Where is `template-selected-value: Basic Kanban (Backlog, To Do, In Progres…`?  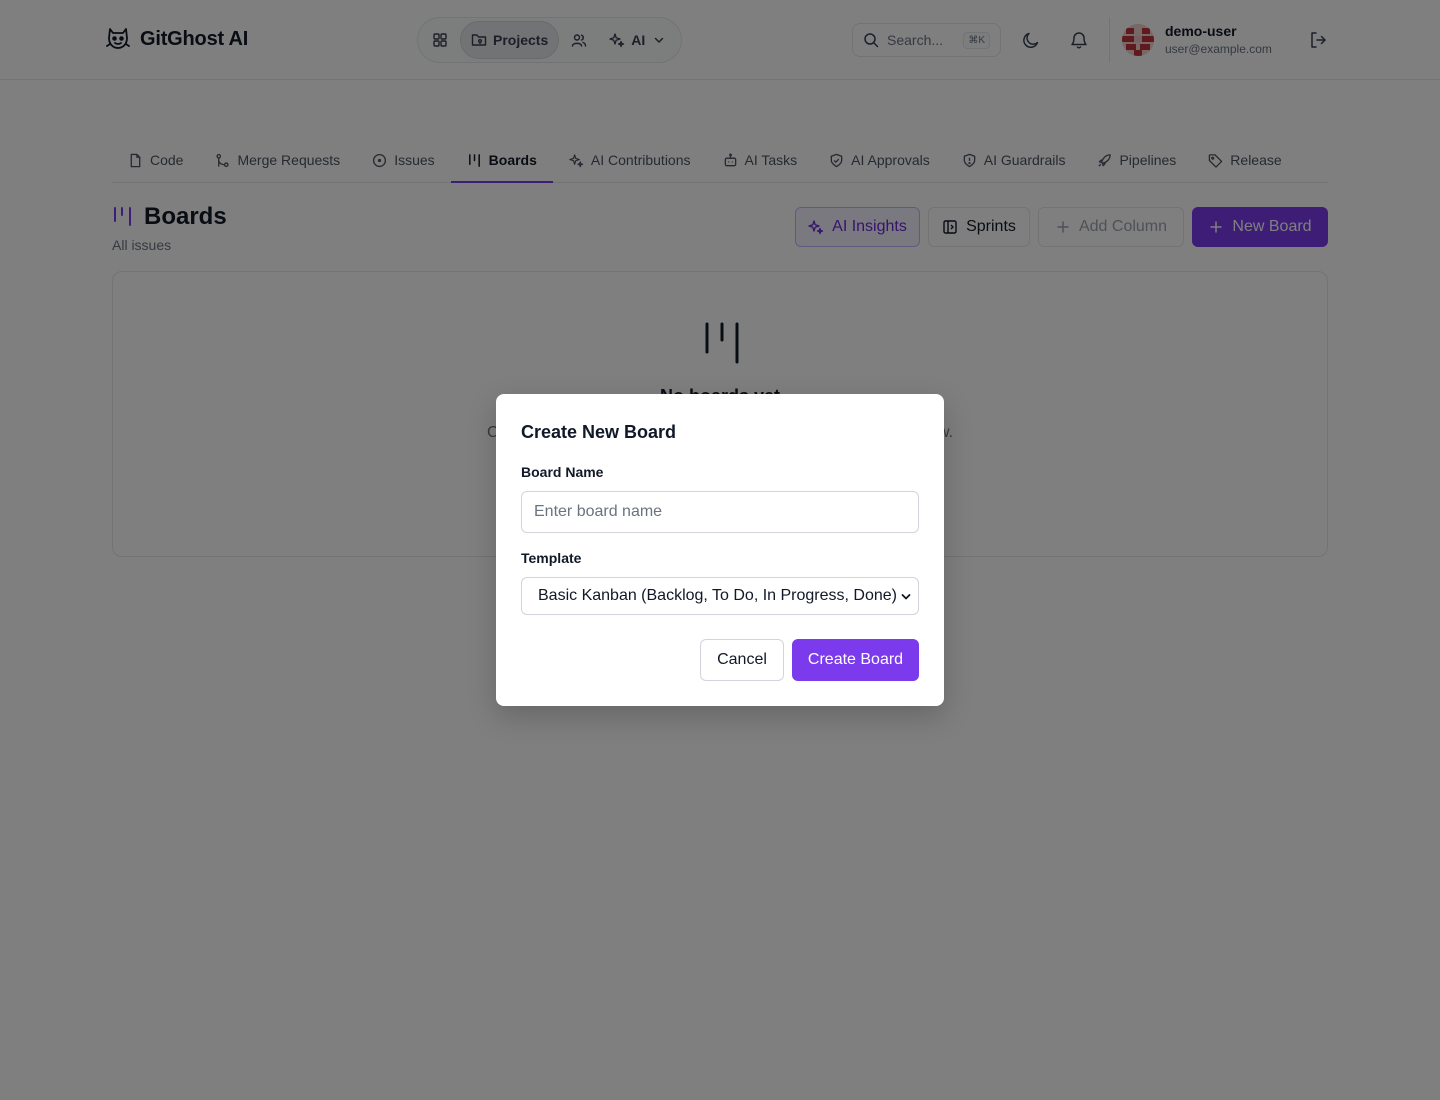 template-selected-value: Basic Kanban (Backlog, To Do, In Progres… is located at coordinates (717, 595).